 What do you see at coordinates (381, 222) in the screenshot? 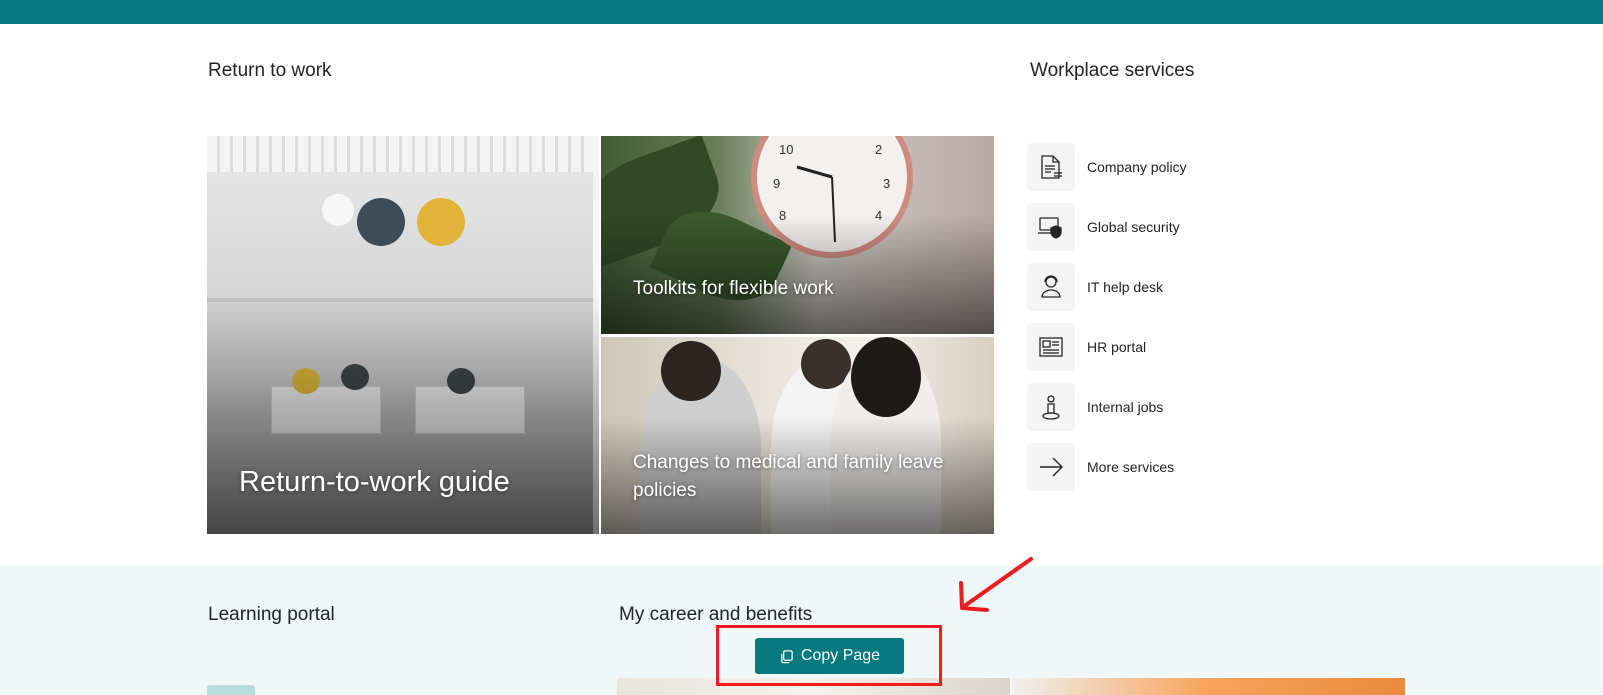
I see `blue-chair` at bounding box center [381, 222].